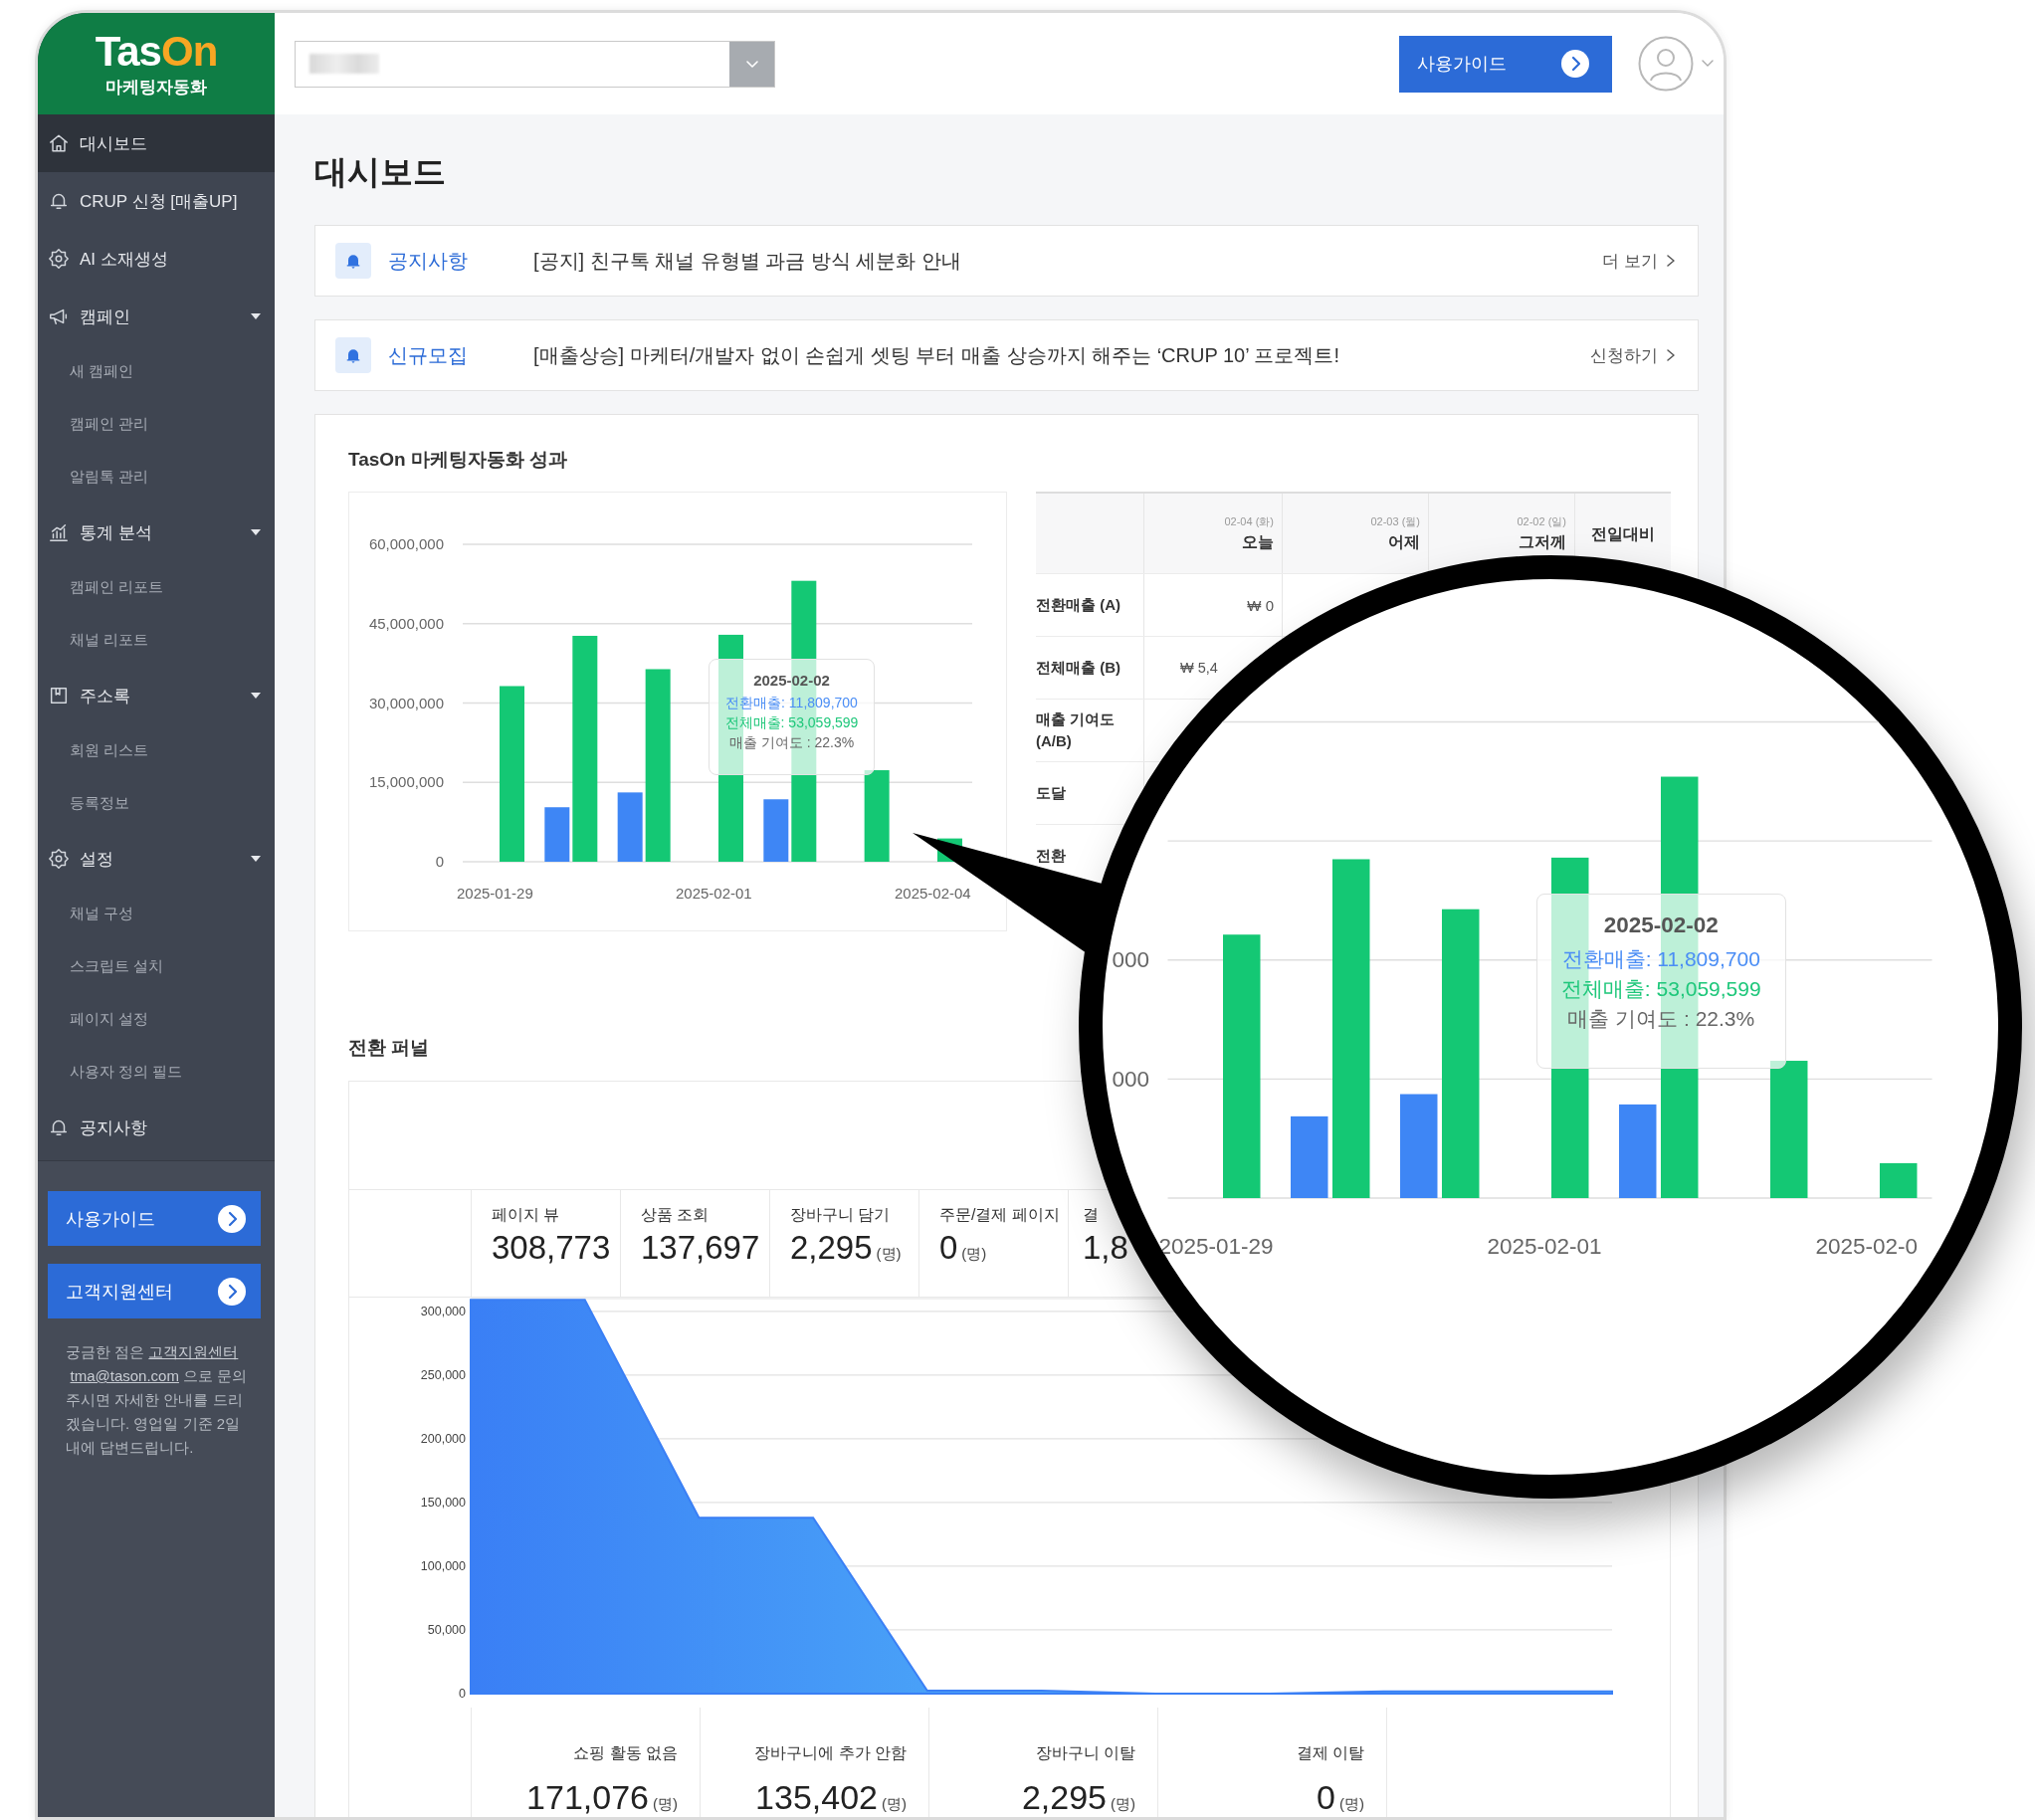  Describe the element at coordinates (156, 859) in the screenshot. I see `sidebar-item: 설정` at that location.